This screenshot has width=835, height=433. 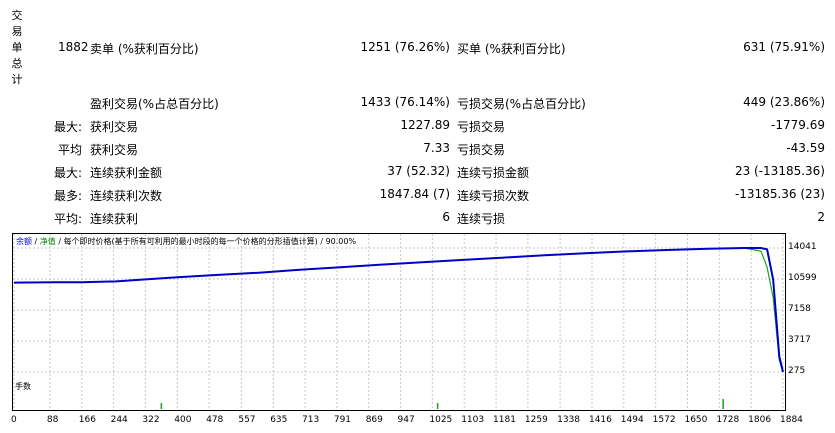 I want to click on x-tick-label: 635, so click(x=279, y=420).